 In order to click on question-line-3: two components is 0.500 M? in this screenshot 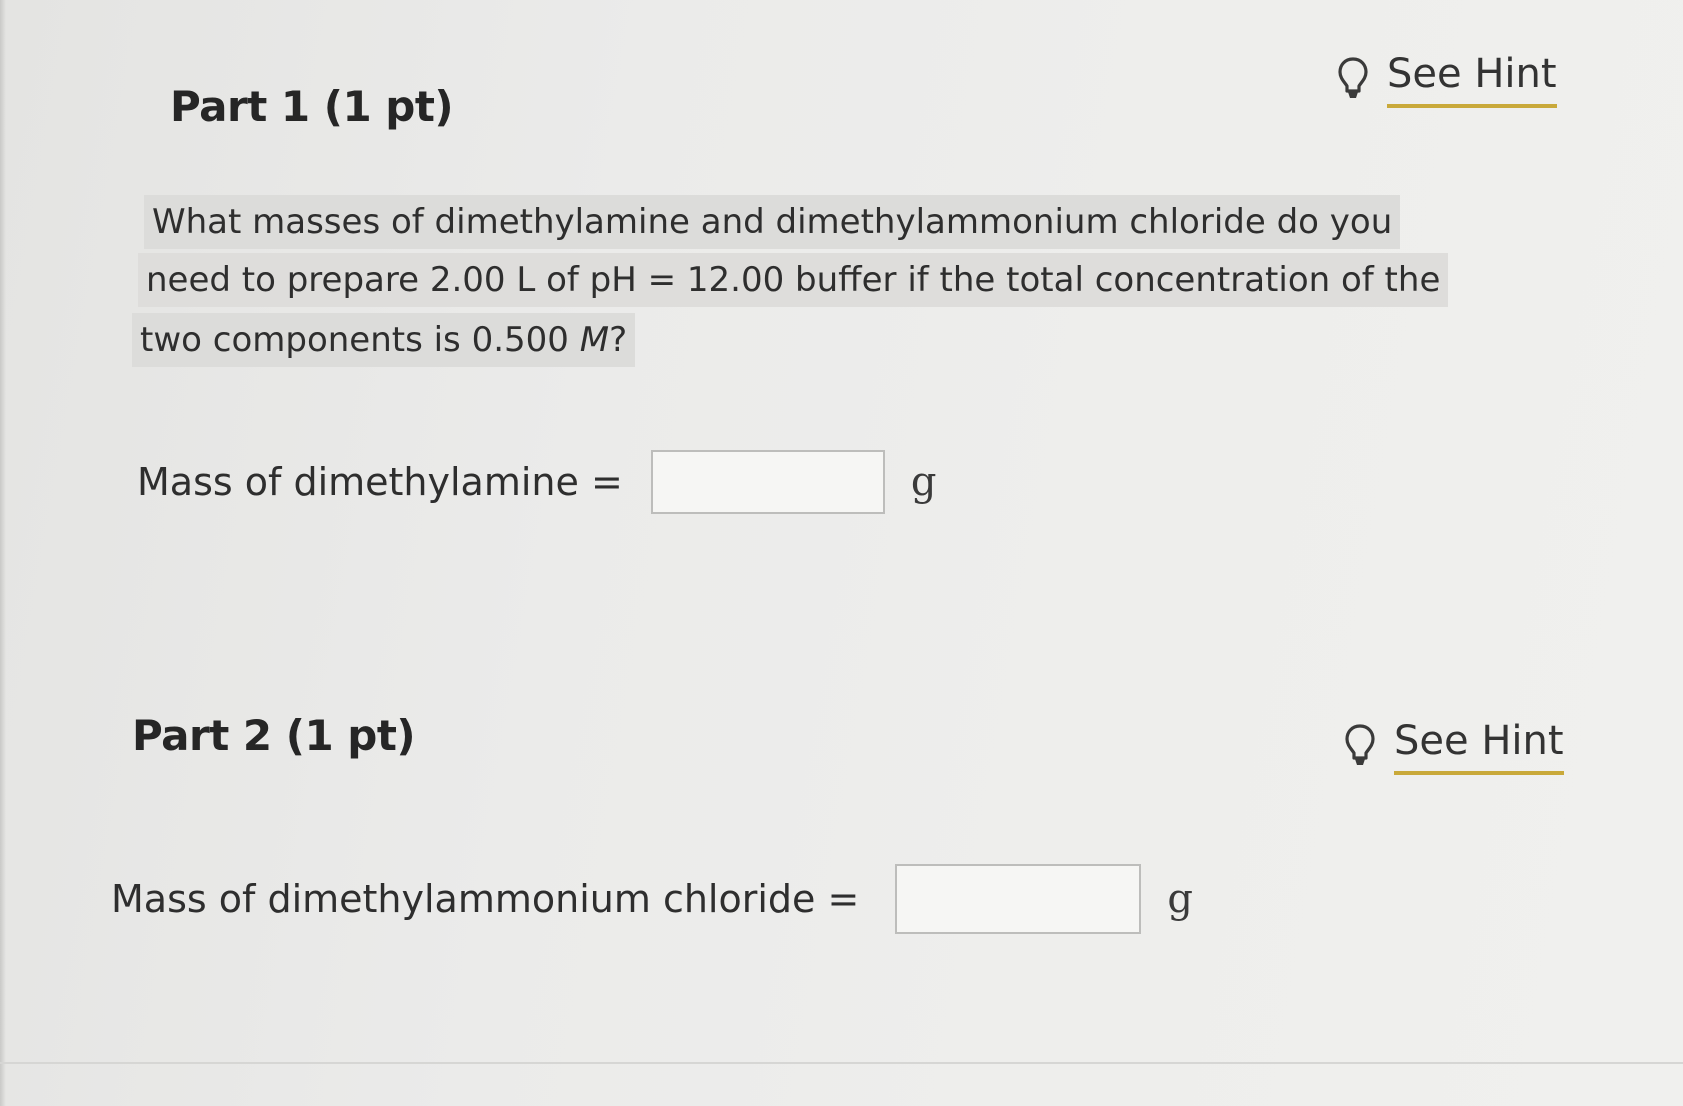, I will do `click(384, 340)`.